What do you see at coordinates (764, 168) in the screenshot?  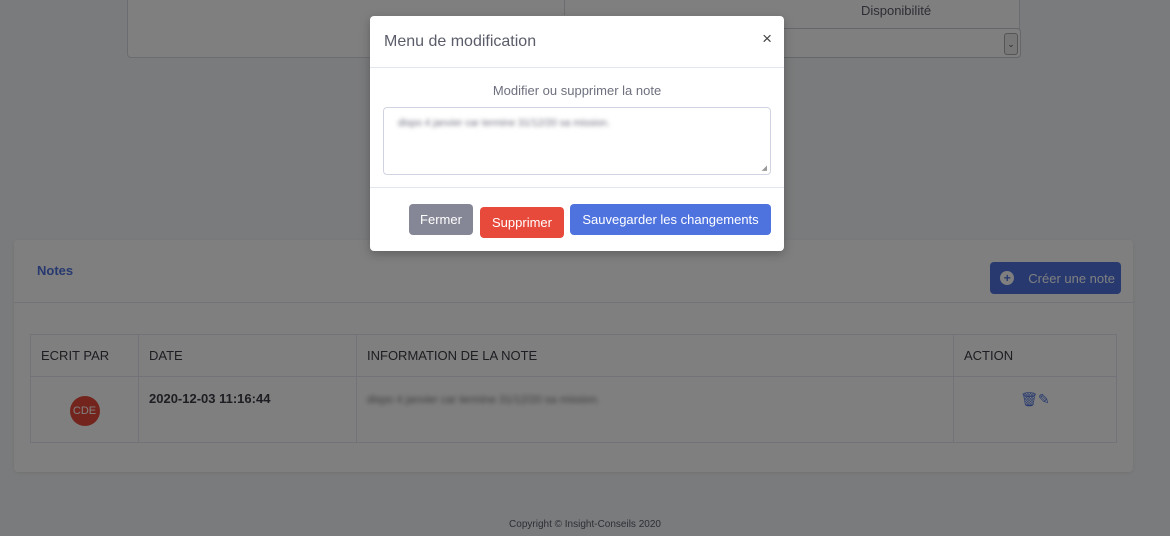 I see `resize-handle-icon: ◢` at bounding box center [764, 168].